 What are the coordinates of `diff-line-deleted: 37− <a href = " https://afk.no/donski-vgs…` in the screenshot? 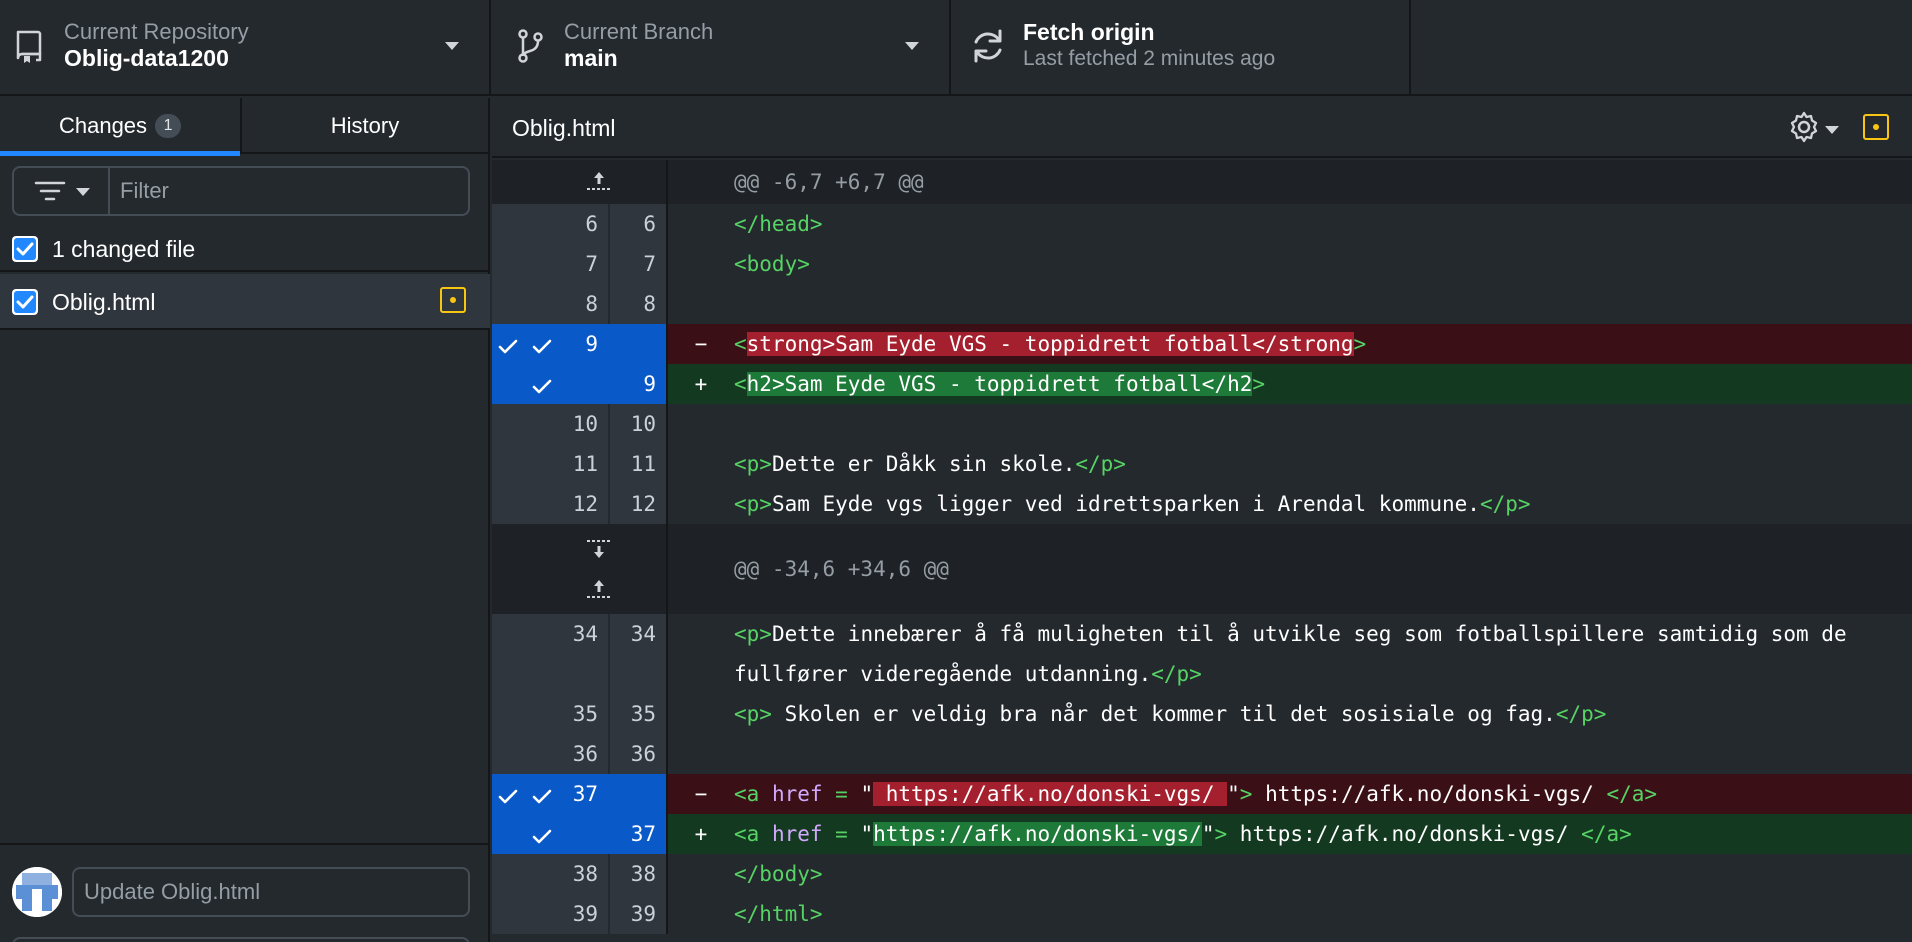 It's located at (1202, 794).